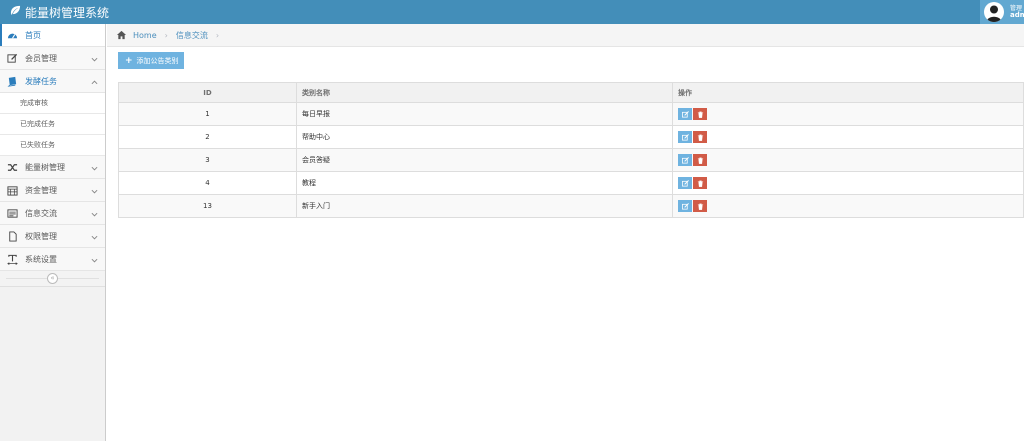  I want to click on text-width-icon, so click(12, 259).